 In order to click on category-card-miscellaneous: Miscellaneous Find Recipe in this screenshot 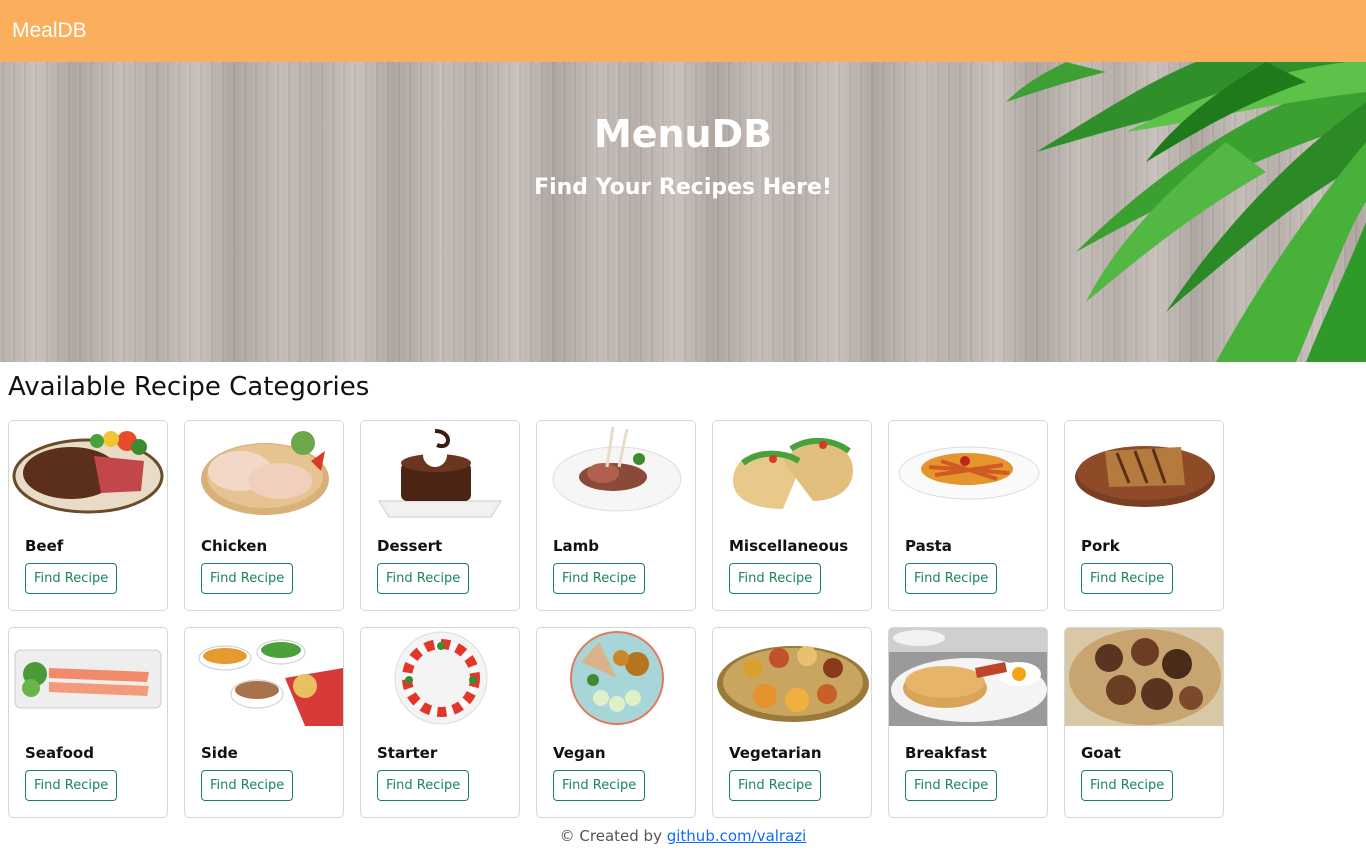, I will do `click(792, 515)`.